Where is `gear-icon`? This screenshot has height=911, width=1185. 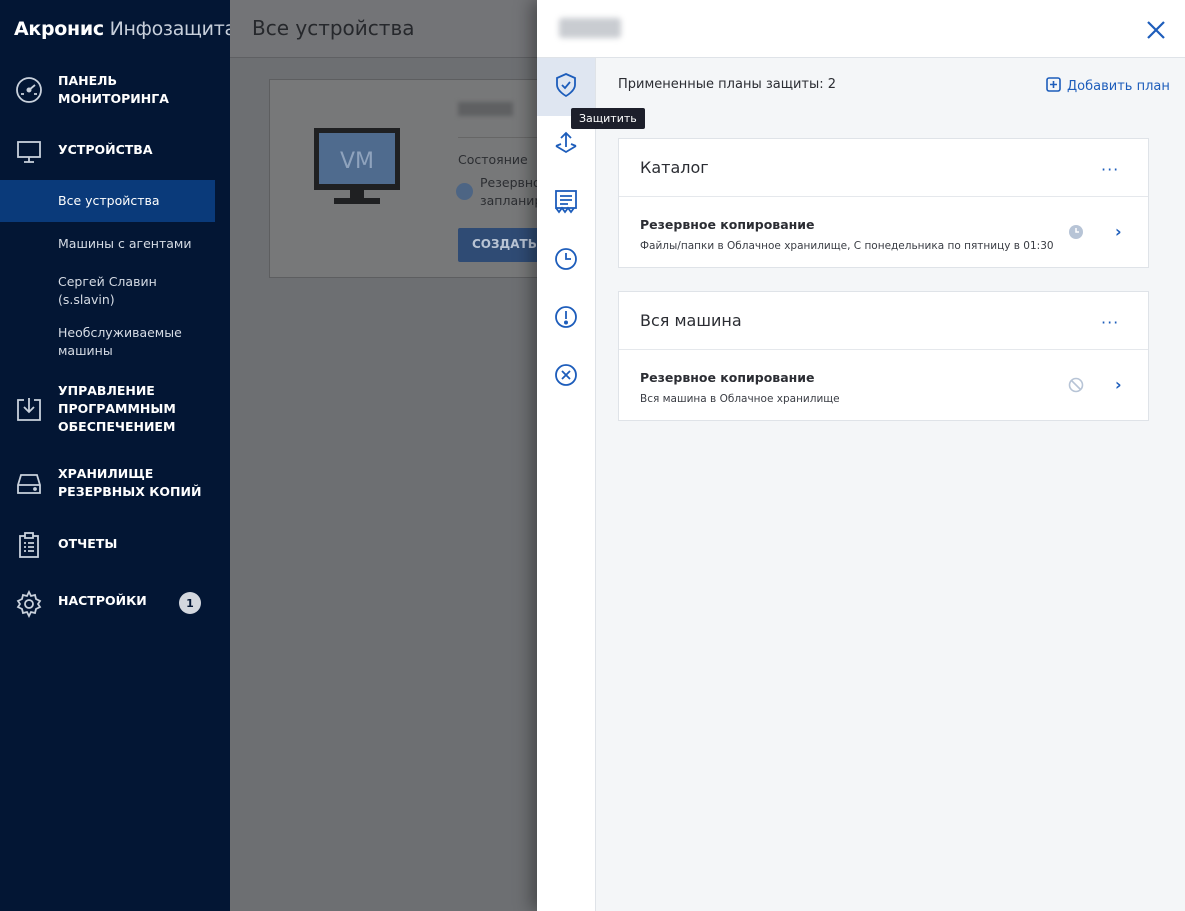
gear-icon is located at coordinates (29, 604).